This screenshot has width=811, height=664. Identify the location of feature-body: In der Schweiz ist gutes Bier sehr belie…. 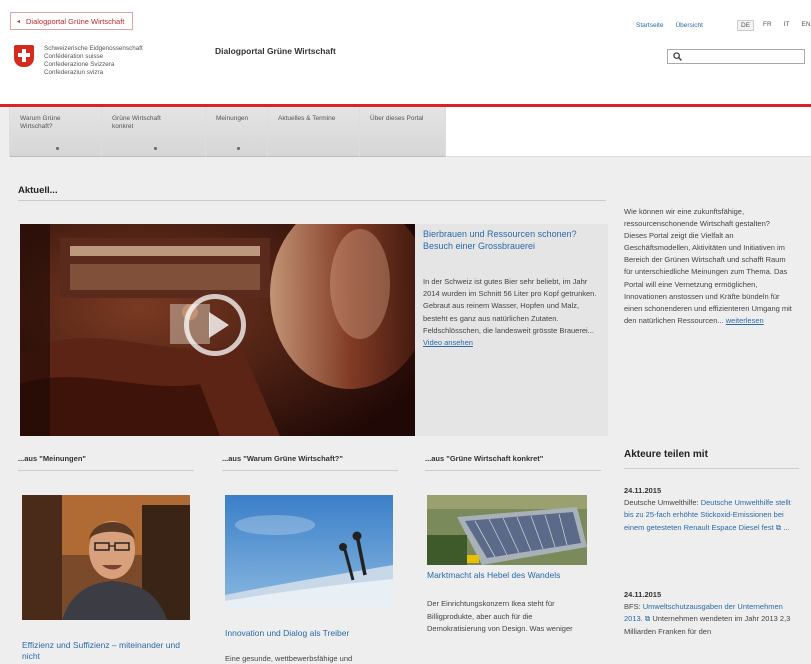
(510, 306).